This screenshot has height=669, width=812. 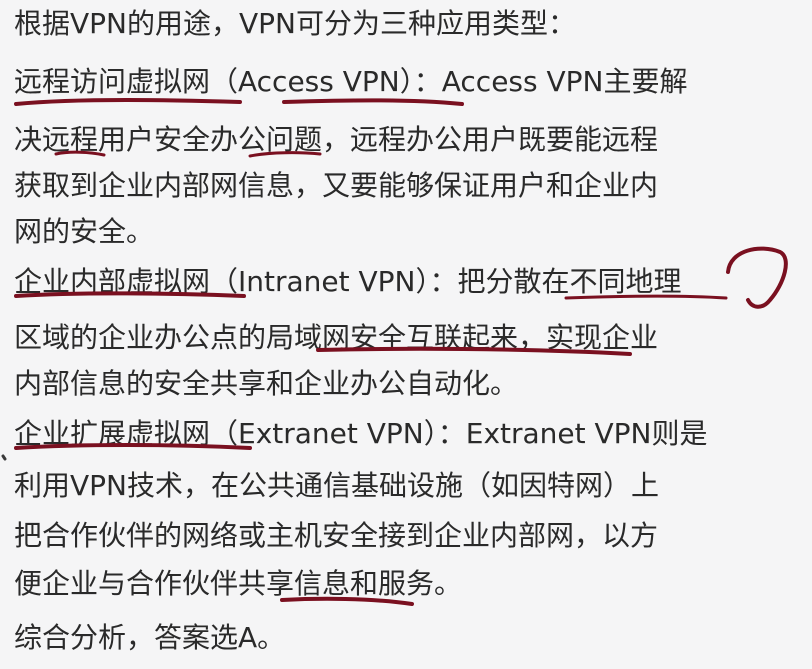 What do you see at coordinates (351, 81) in the screenshot?
I see `text-line-access-vpn-title: 远程访问虚拟网（Access VPN）：Access VPN主要解` at bounding box center [351, 81].